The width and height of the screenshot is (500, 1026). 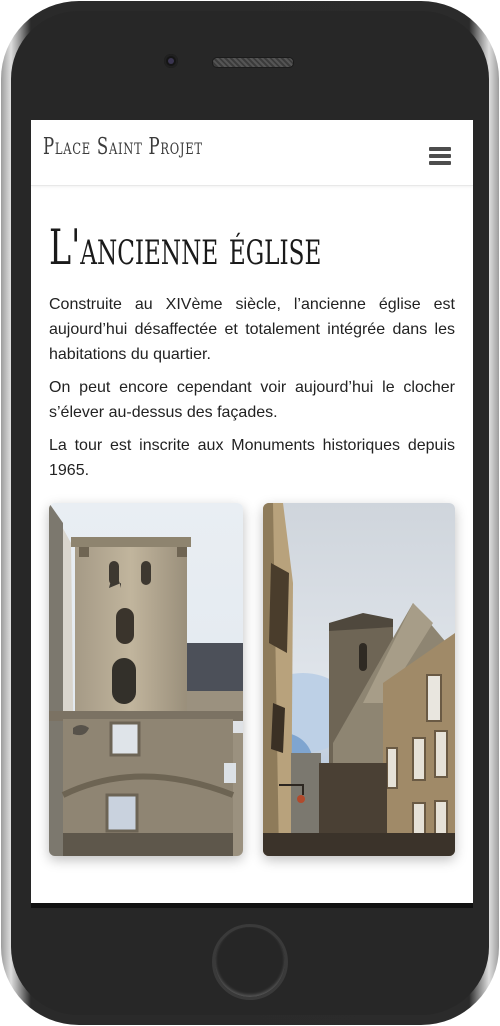 What do you see at coordinates (252, 153) in the screenshot?
I see `navbar: Place Saint Projet` at bounding box center [252, 153].